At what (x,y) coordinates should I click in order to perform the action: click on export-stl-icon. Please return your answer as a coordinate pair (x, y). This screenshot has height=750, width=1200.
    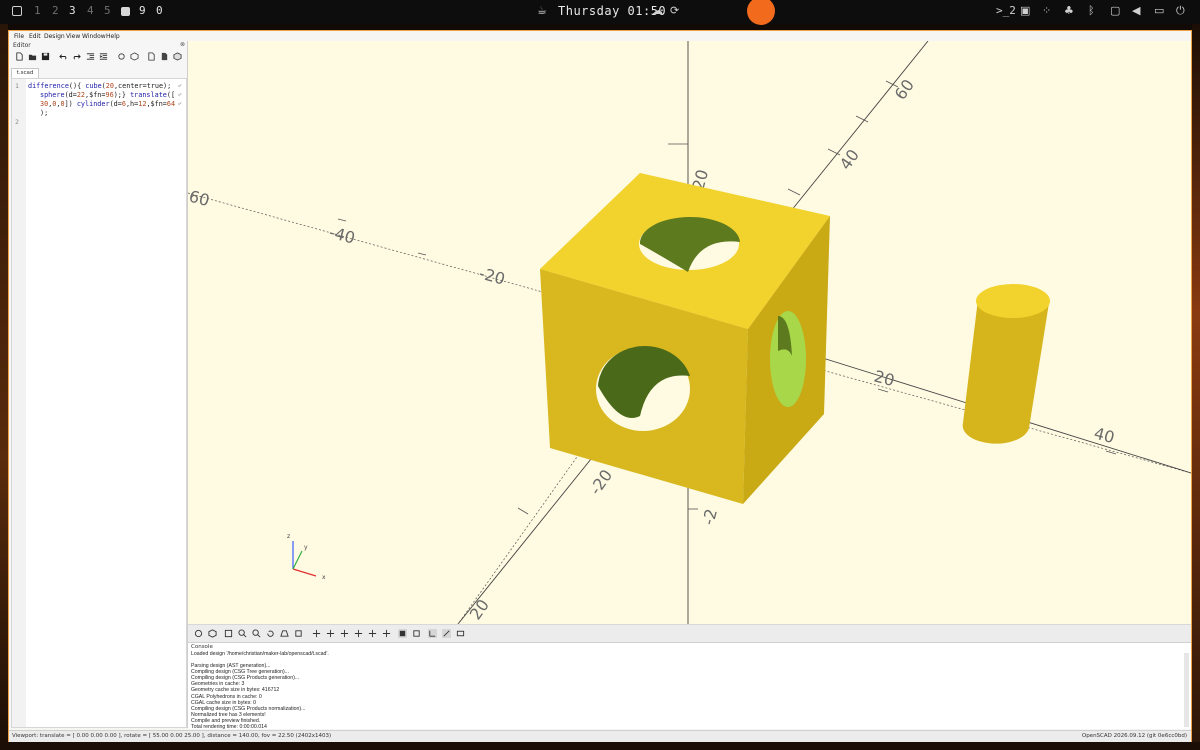
    Looking at the image, I should click on (151, 56).